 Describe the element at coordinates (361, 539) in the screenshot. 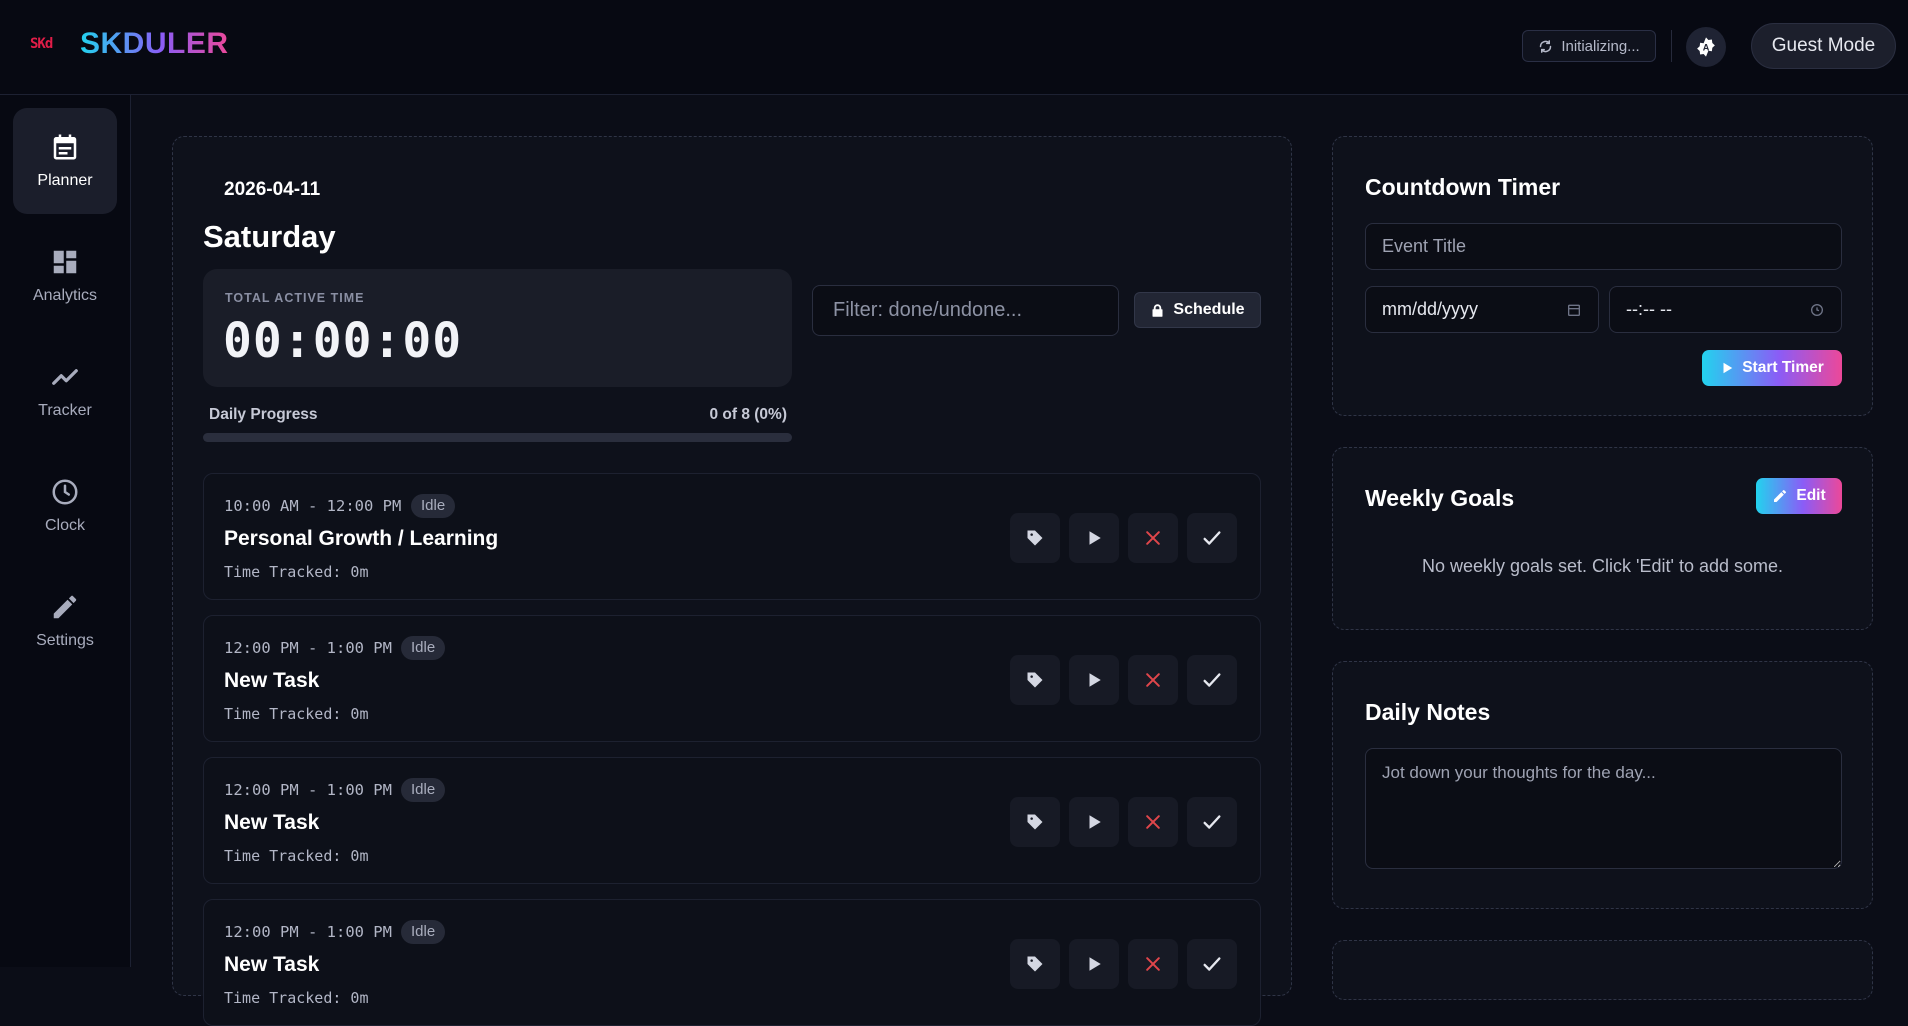

I see `task-title: Personal Growth / Learning` at that location.